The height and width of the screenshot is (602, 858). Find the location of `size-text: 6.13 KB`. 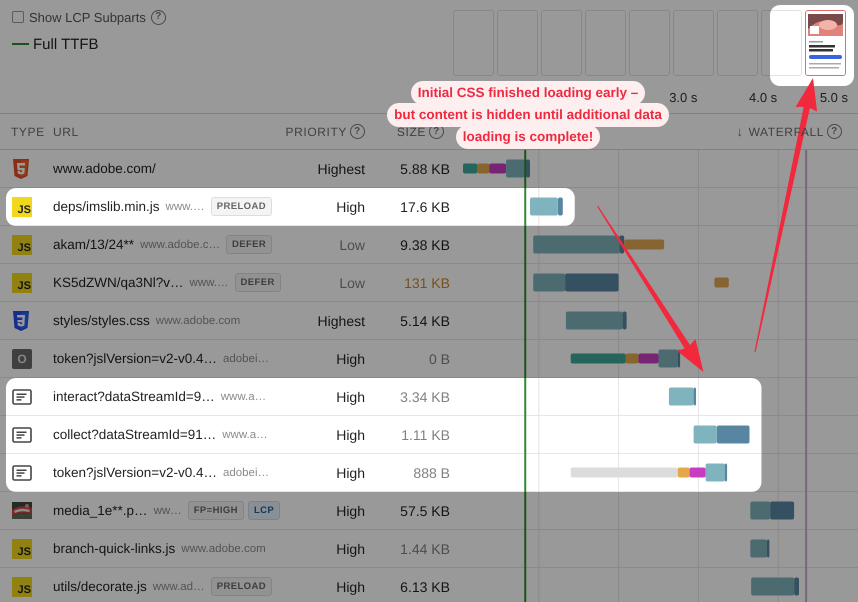

size-text: 6.13 KB is located at coordinates (425, 586).